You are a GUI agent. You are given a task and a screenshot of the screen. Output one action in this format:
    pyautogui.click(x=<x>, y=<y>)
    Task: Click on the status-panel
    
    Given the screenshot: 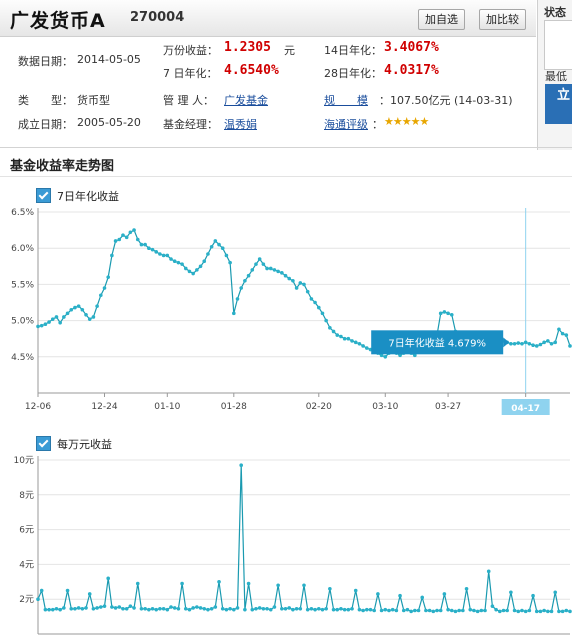 What is the action you would take?
    pyautogui.click(x=558, y=45)
    